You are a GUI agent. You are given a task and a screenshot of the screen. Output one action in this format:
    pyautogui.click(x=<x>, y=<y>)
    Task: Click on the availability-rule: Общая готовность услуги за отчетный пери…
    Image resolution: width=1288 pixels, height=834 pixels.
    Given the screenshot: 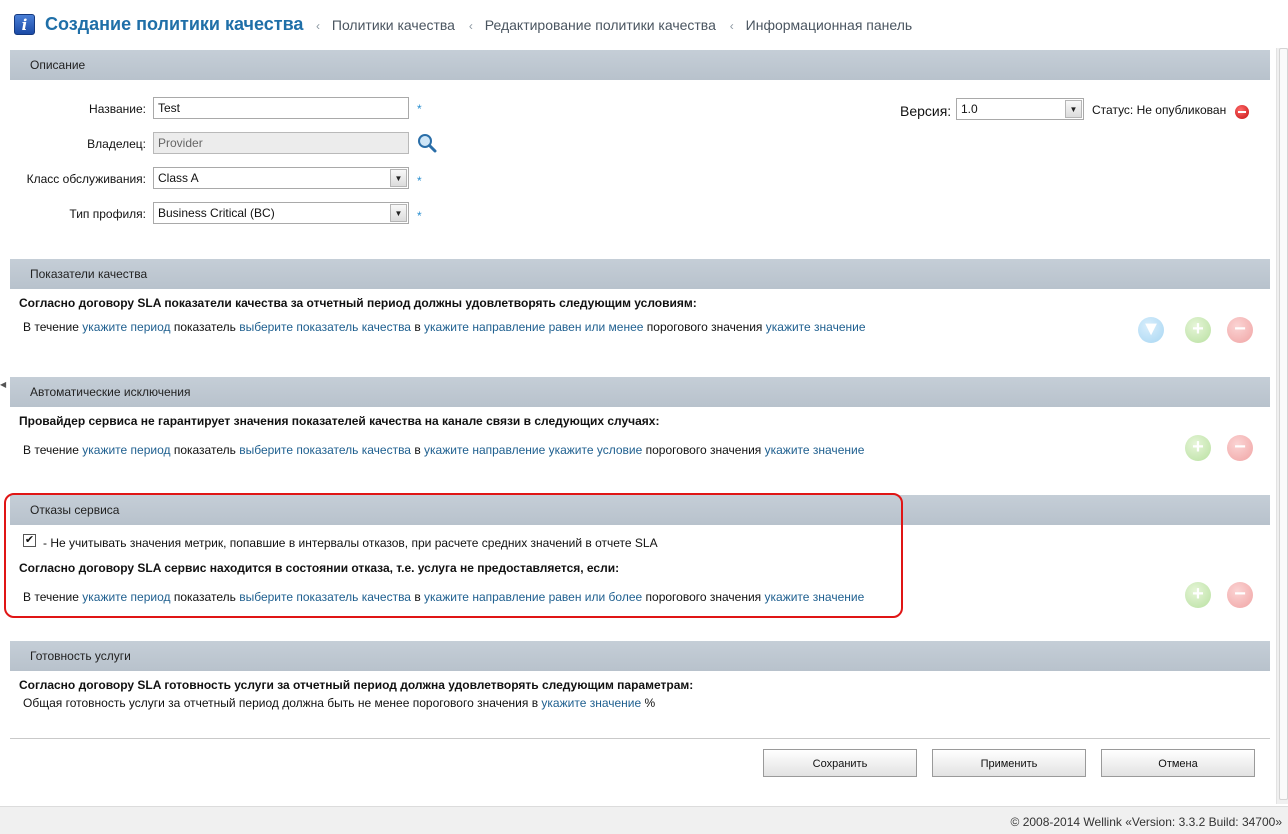 What is the action you would take?
    pyautogui.click(x=339, y=703)
    